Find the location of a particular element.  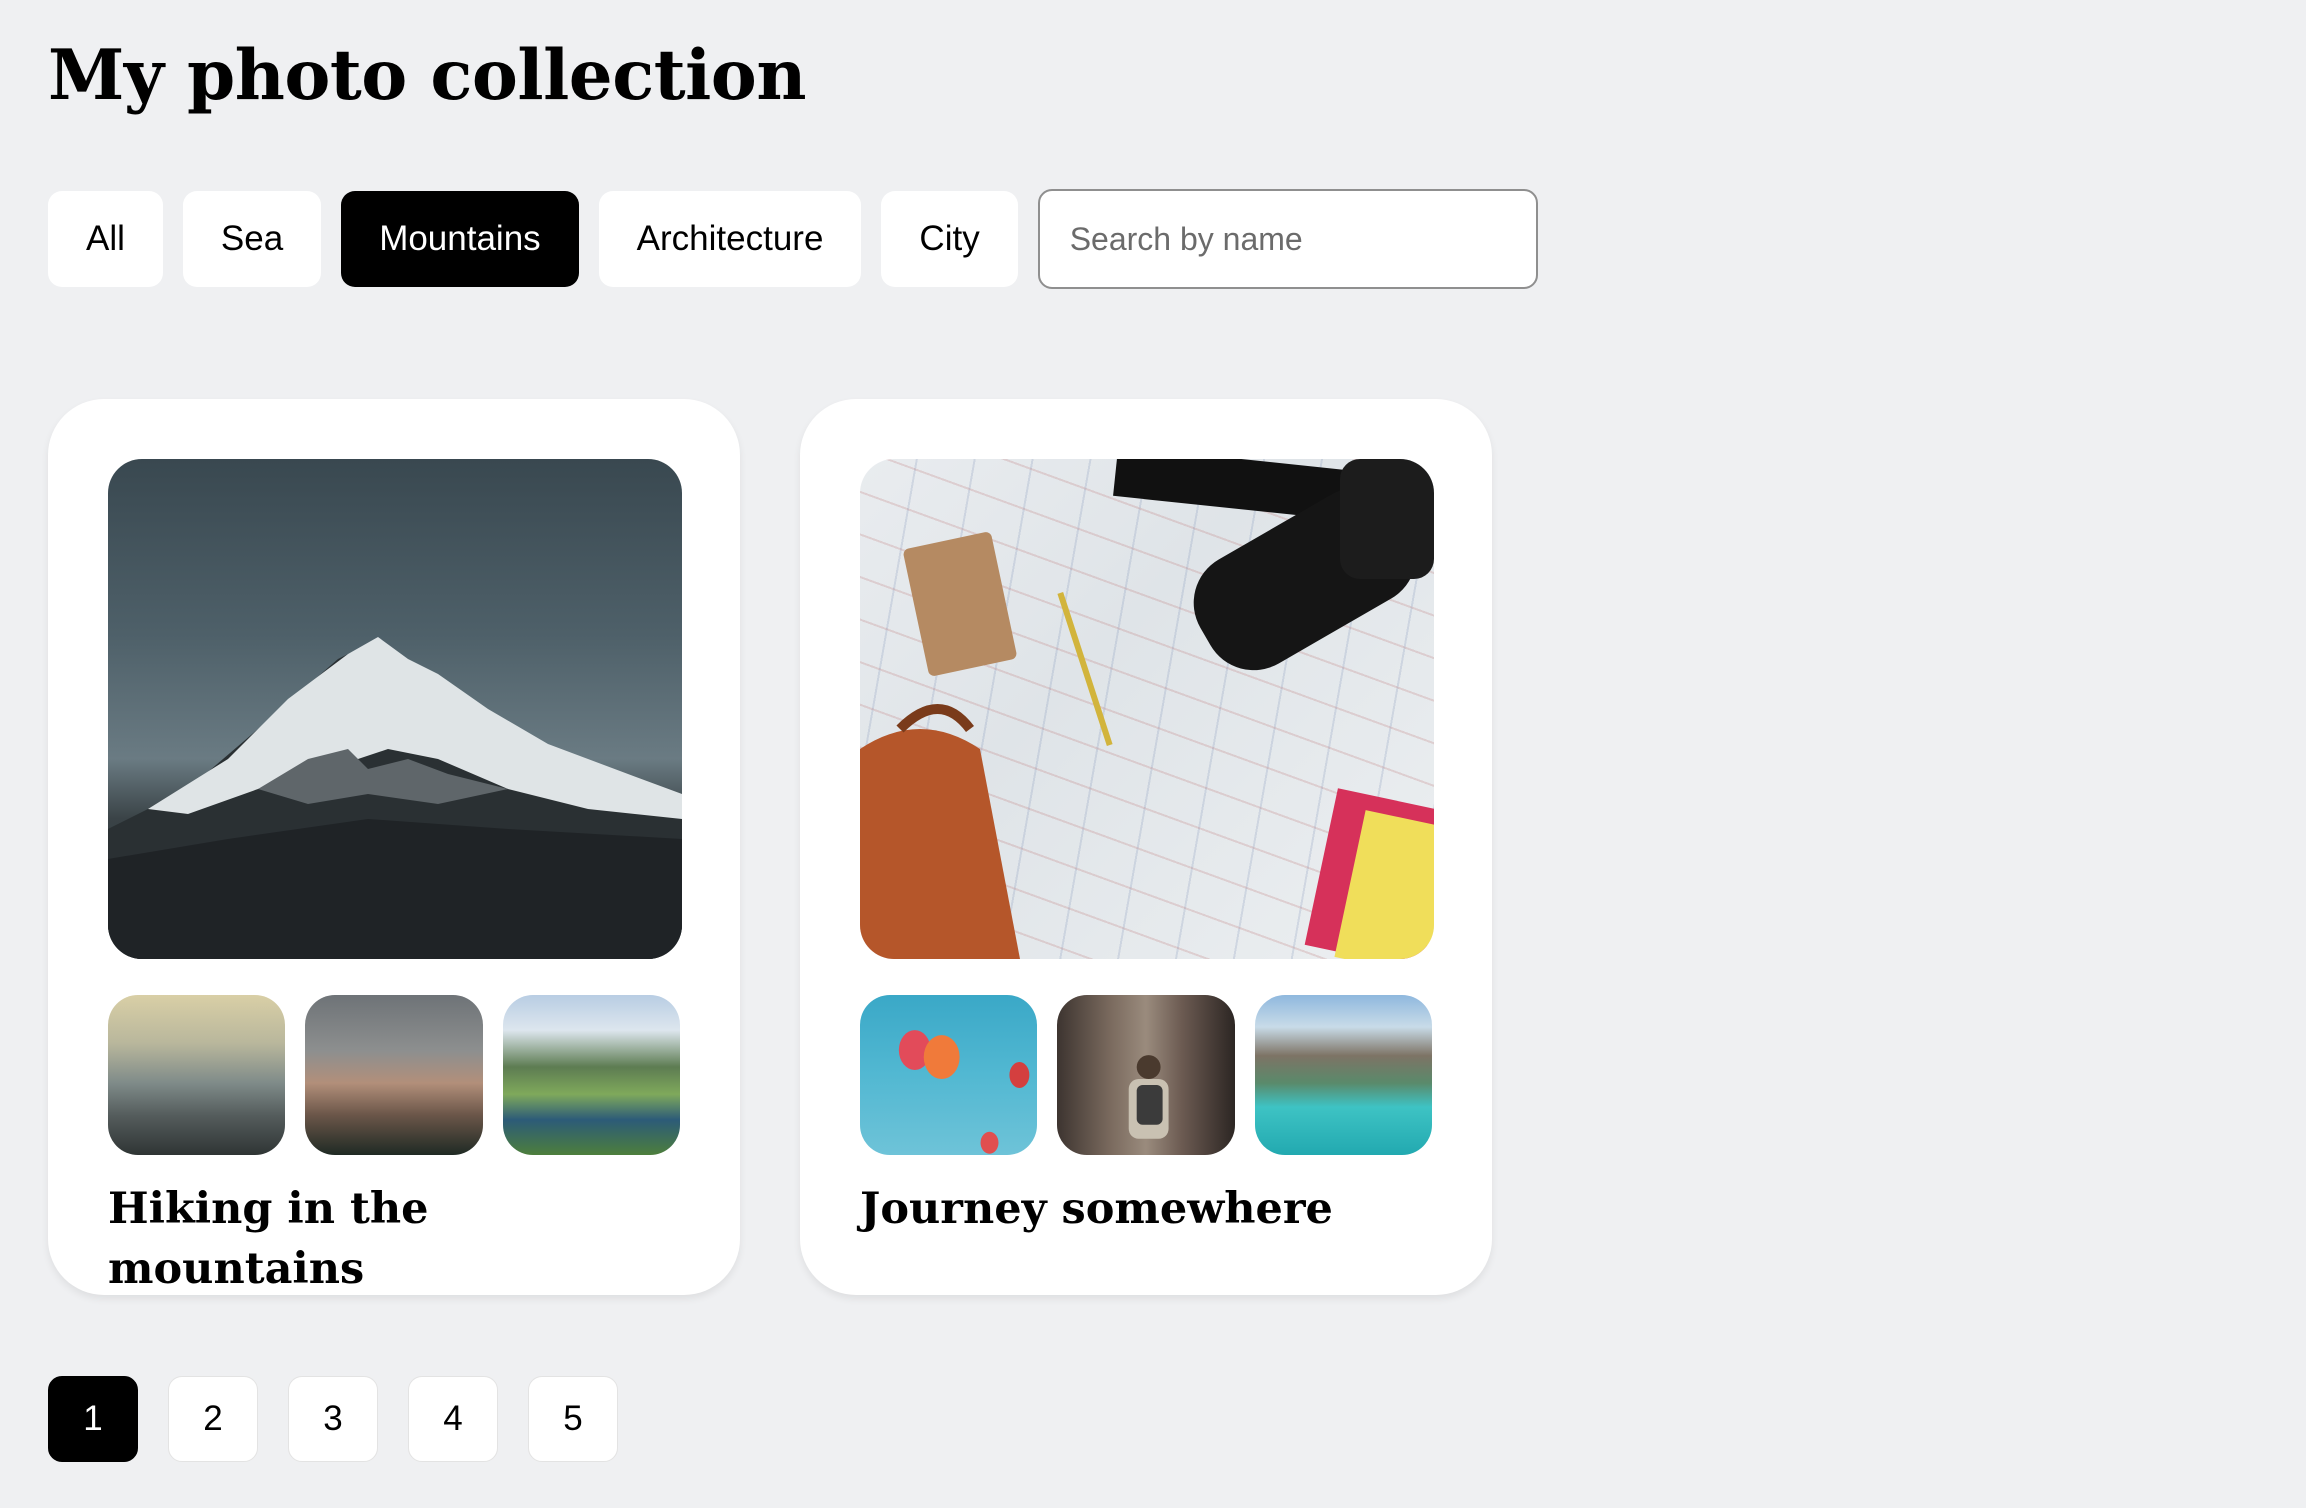

thumbnail-rocky-peaks is located at coordinates (394, 1075).